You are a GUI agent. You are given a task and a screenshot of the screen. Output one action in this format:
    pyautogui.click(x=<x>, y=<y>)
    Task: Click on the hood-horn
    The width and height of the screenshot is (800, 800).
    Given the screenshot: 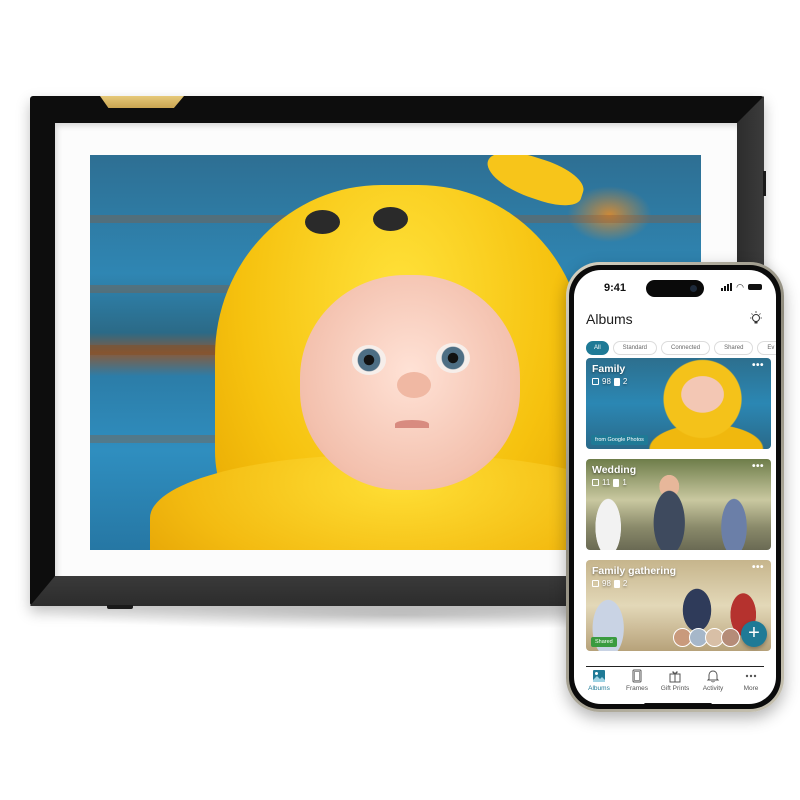 What is the action you would take?
    pyautogui.click(x=535, y=184)
    